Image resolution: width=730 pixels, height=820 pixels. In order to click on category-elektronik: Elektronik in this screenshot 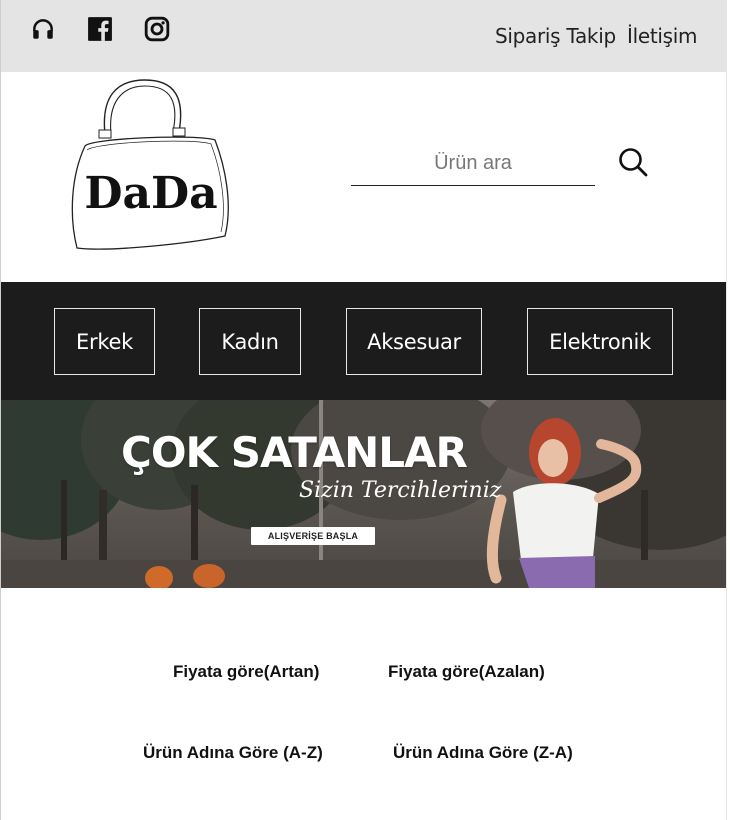, I will do `click(600, 341)`.